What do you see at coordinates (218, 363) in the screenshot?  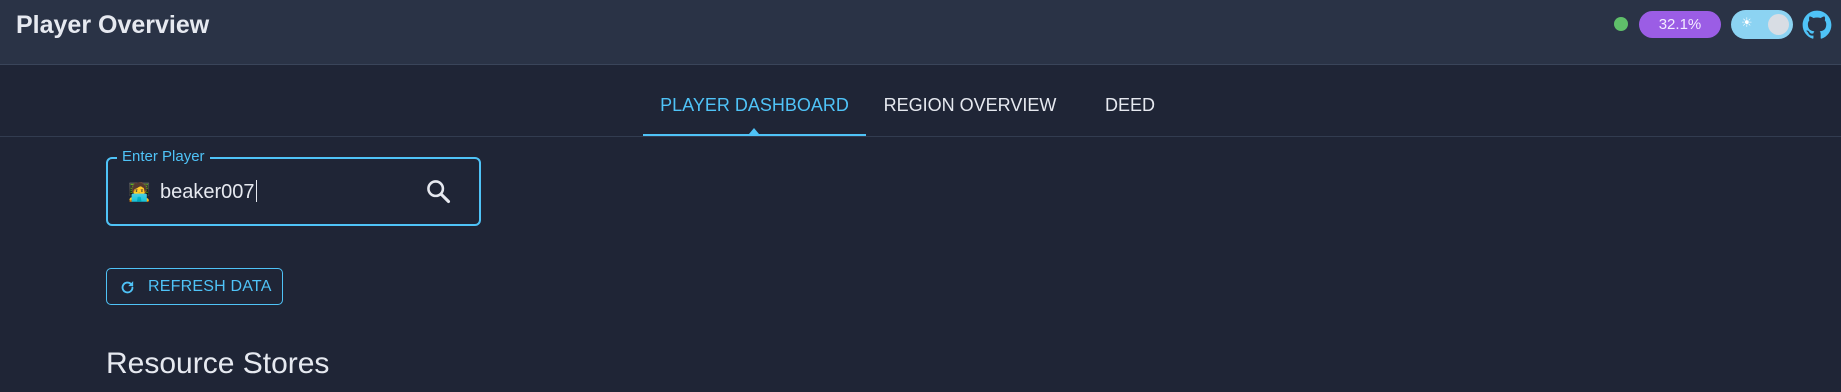 I see `resource-stores-heading: Resource Stores` at bounding box center [218, 363].